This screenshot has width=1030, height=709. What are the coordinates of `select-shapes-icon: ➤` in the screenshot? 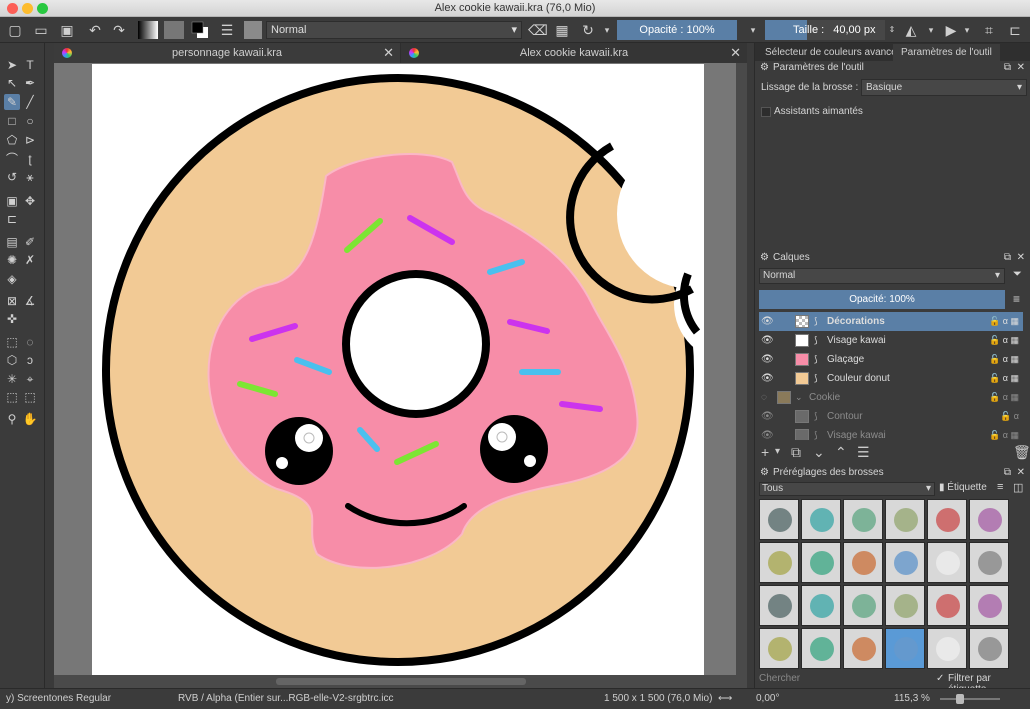 It's located at (12, 65).